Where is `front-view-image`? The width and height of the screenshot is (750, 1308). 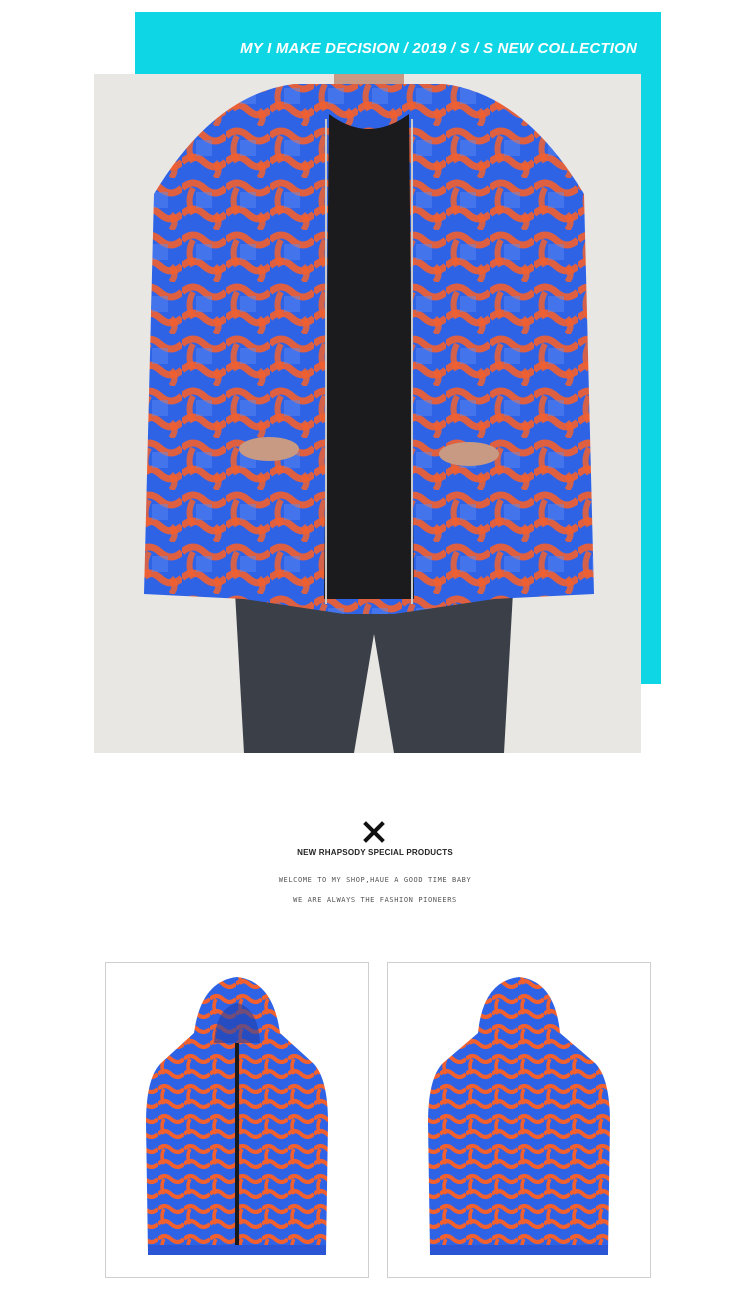 front-view-image is located at coordinates (237, 1120).